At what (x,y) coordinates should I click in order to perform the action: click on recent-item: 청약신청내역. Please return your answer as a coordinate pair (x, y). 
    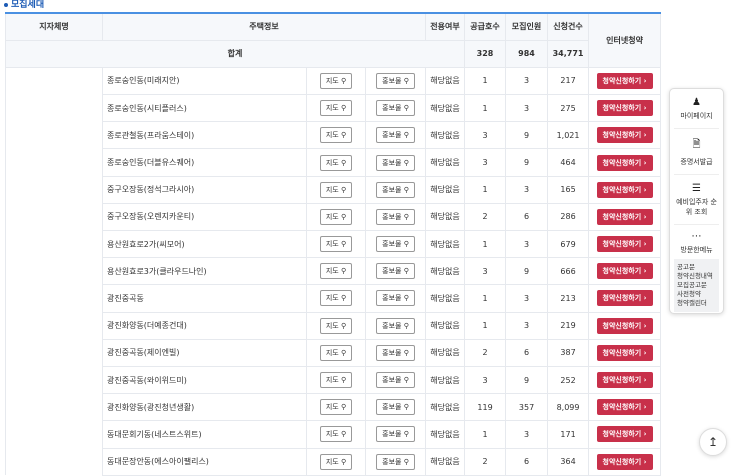
    Looking at the image, I should click on (696, 276).